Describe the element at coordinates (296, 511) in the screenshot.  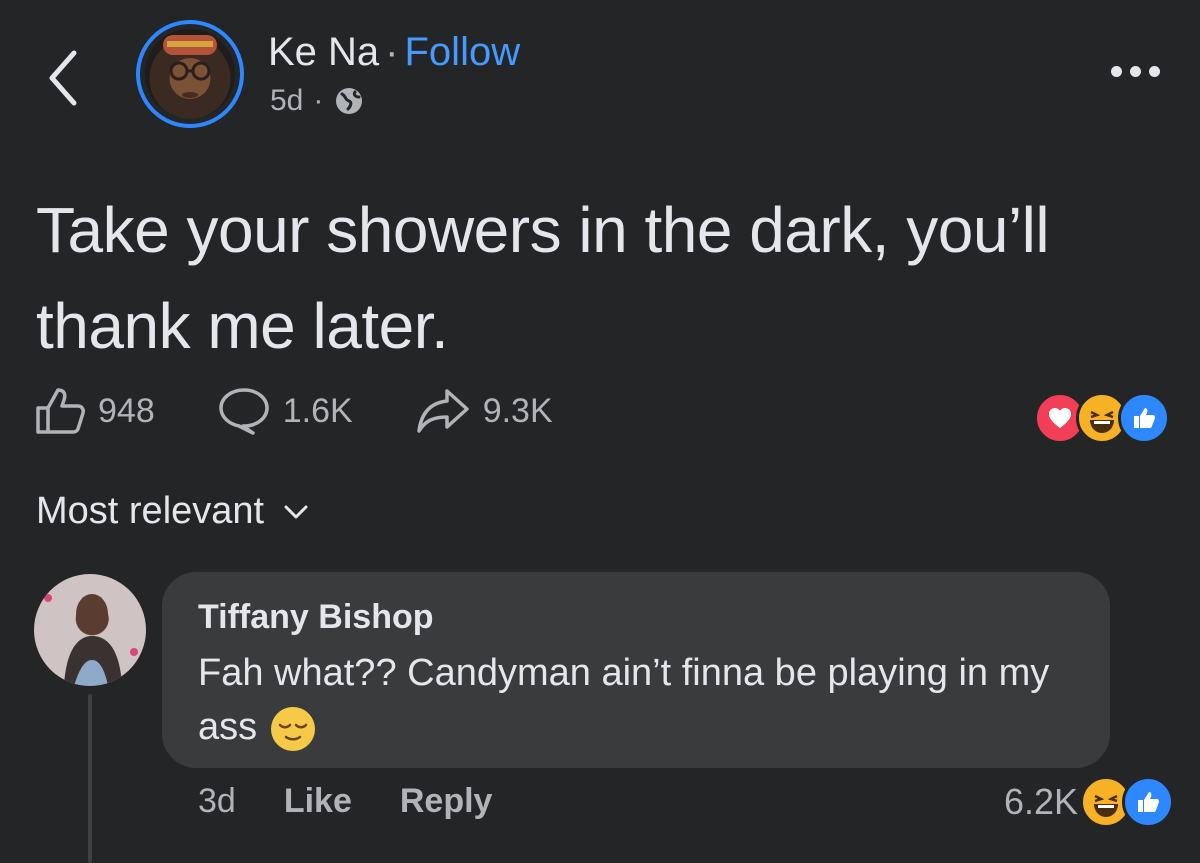
I see `chevron-down-icon` at that location.